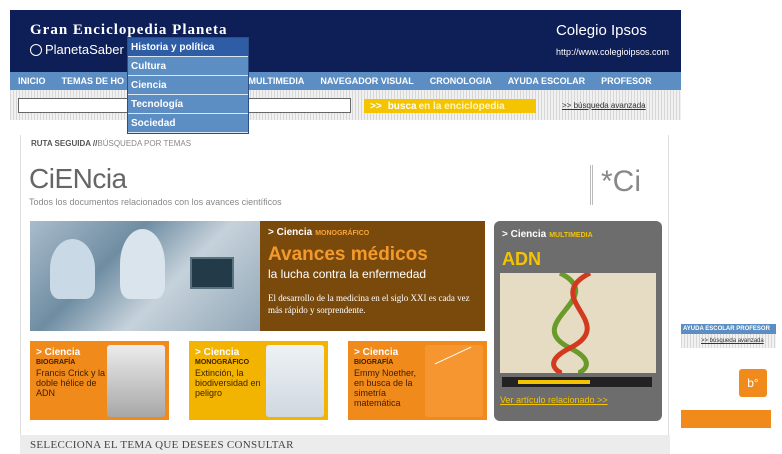 Image resolution: width=782 pixels, height=454 pixels. I want to click on page-title: CiENcia, so click(78, 178).